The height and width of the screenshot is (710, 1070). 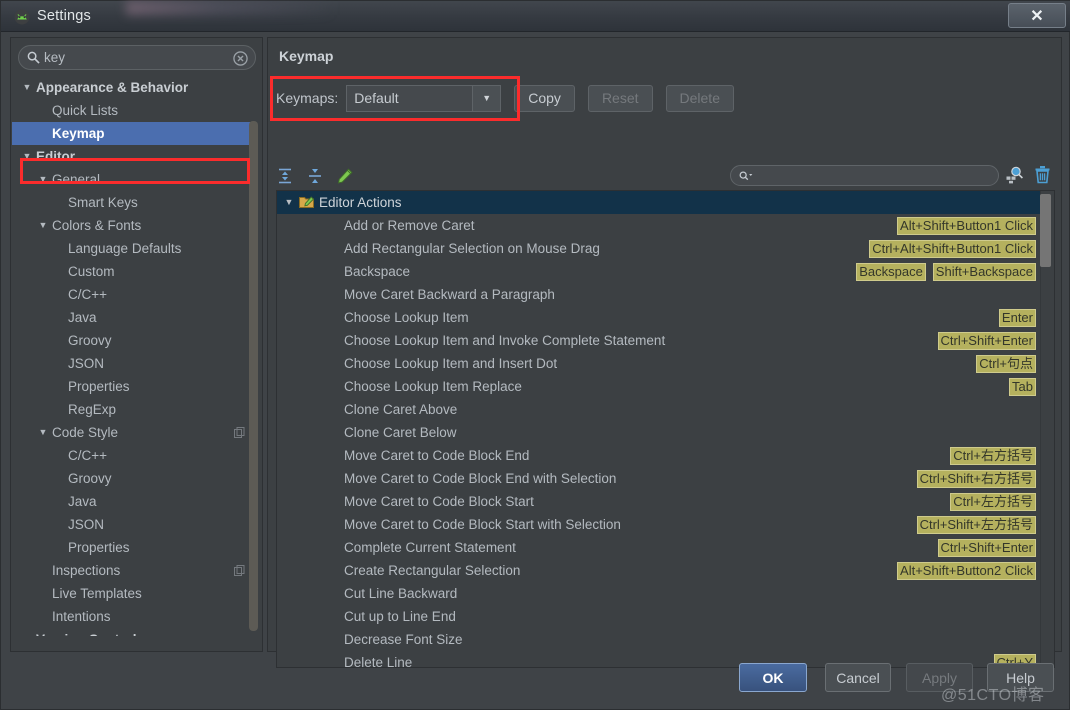 What do you see at coordinates (773, 677) in the screenshot?
I see `ok-button: OK` at bounding box center [773, 677].